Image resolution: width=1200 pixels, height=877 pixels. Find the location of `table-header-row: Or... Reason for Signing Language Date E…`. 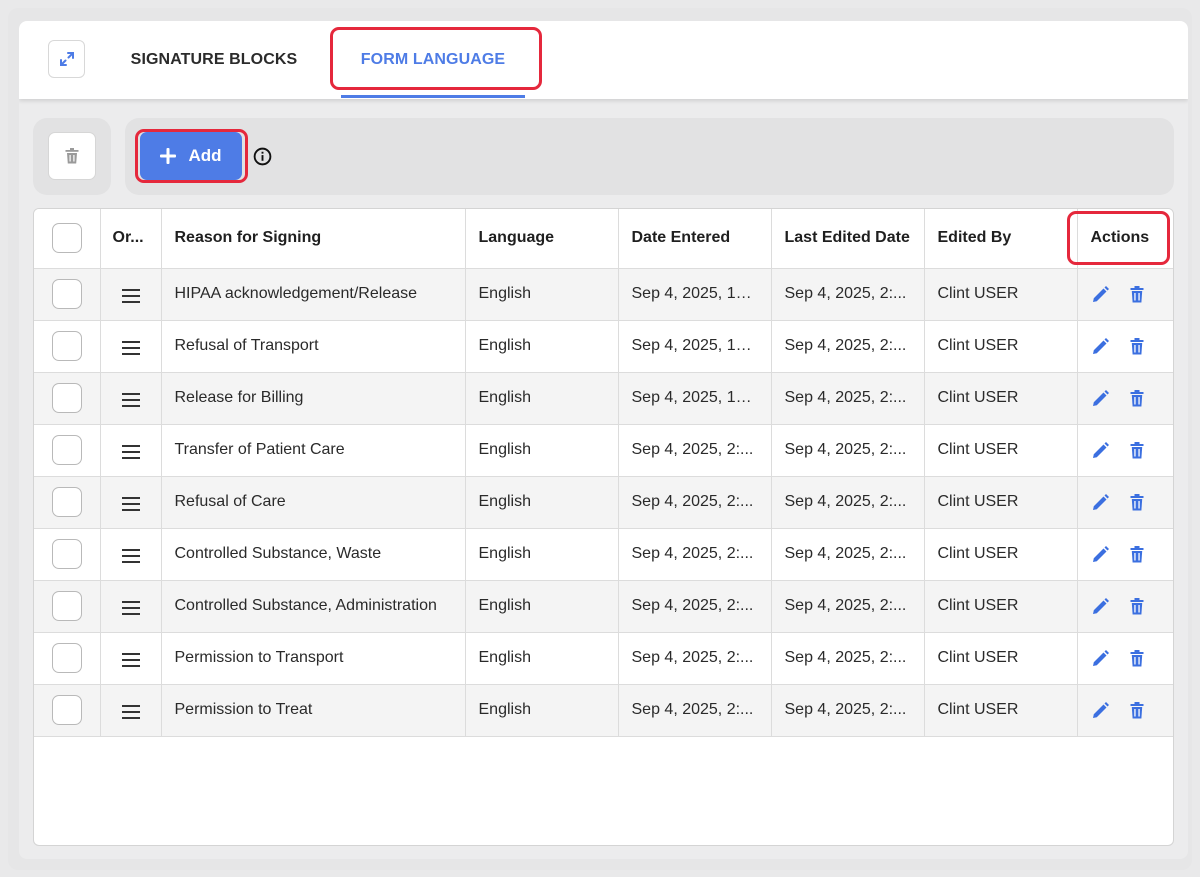

table-header-row: Or... Reason for Signing Language Date E… is located at coordinates (603, 239).